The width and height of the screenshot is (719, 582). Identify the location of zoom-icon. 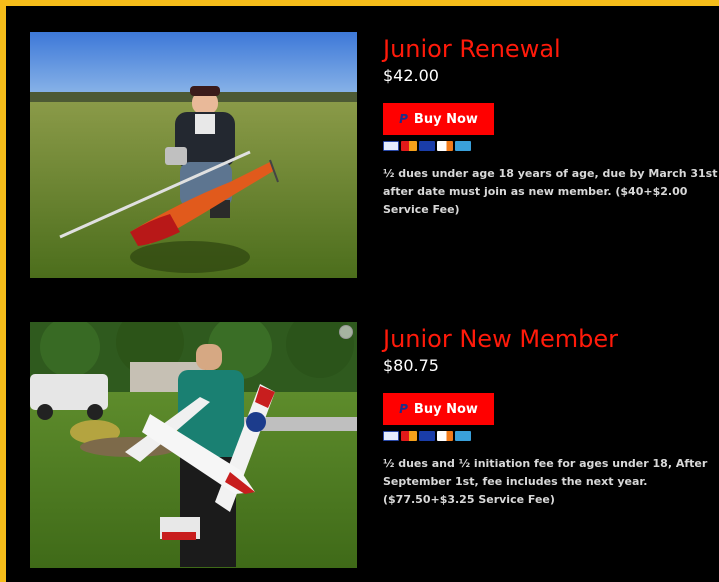
(346, 332).